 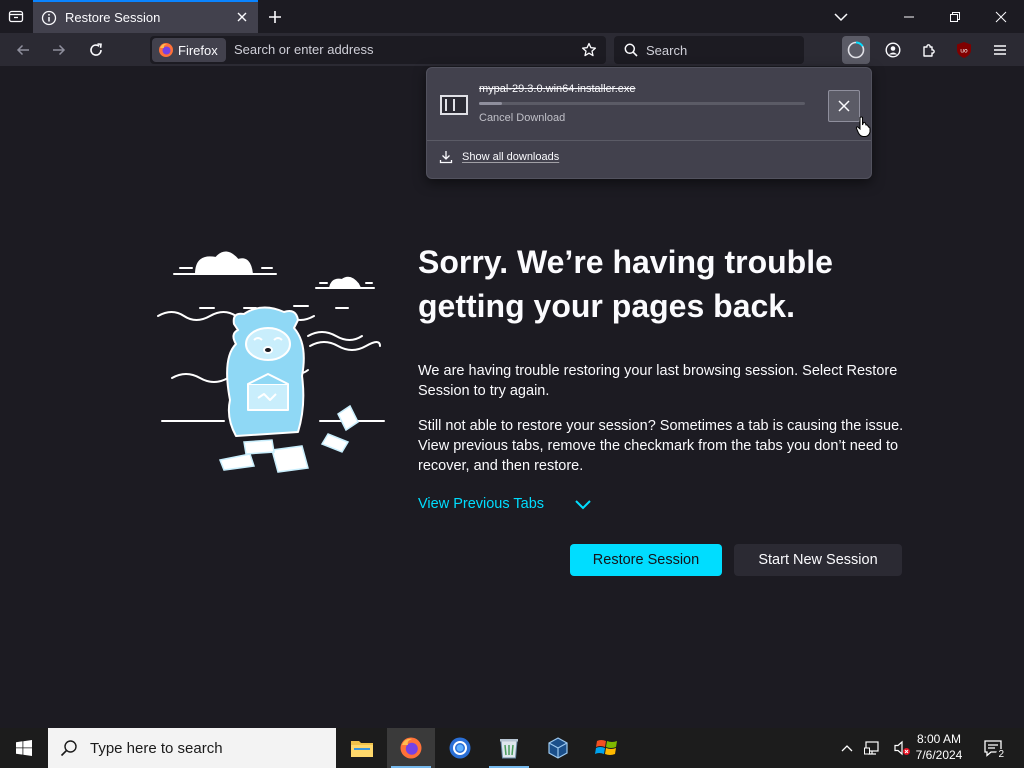 I want to click on tab-strip: Restore Session, so click(x=512, y=16).